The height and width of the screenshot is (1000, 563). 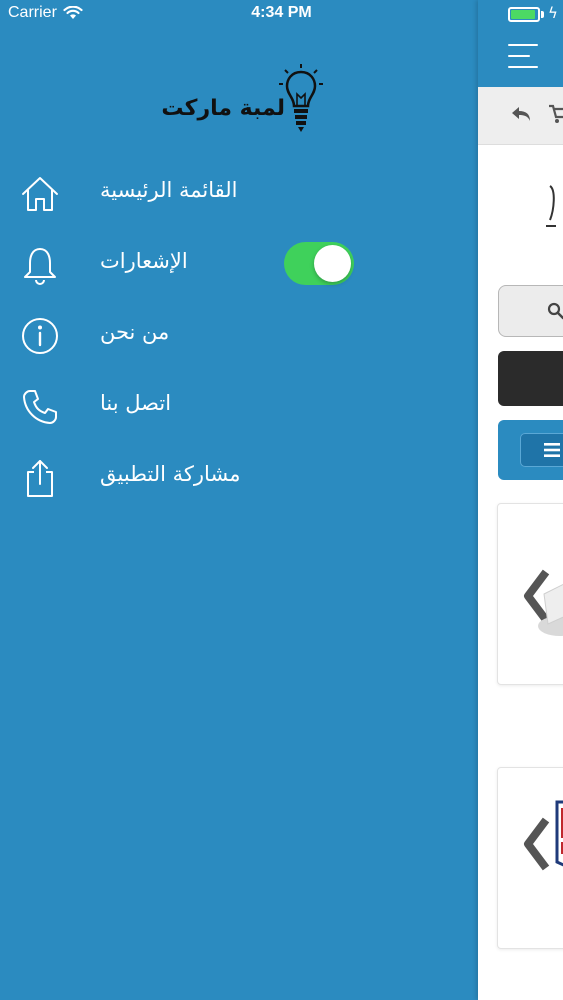 I want to click on lightbulb-icon, so click(x=301, y=98).